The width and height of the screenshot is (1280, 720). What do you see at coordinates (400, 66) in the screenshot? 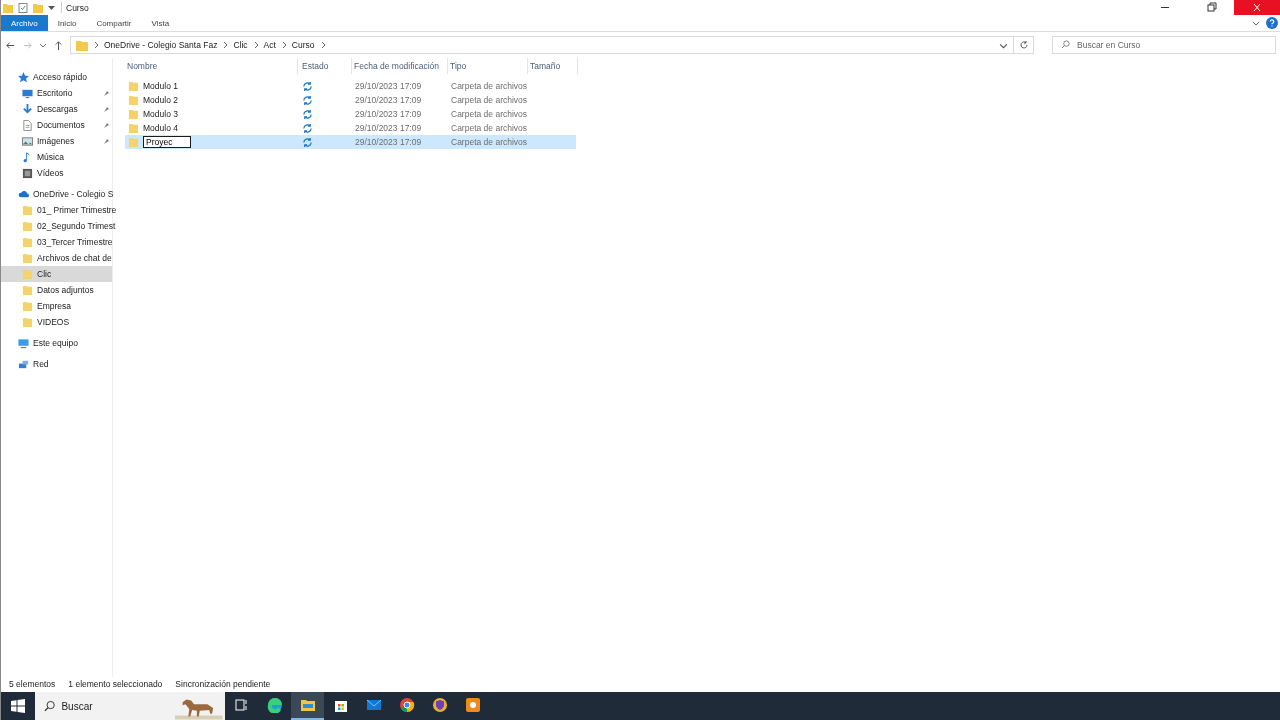
I see `column-header: Fecha de modificación` at bounding box center [400, 66].